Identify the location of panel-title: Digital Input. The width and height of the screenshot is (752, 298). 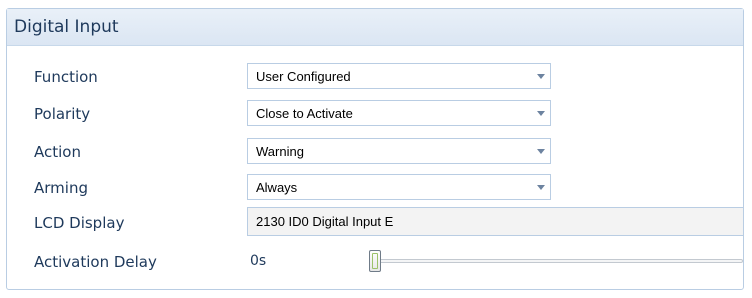
(66, 27).